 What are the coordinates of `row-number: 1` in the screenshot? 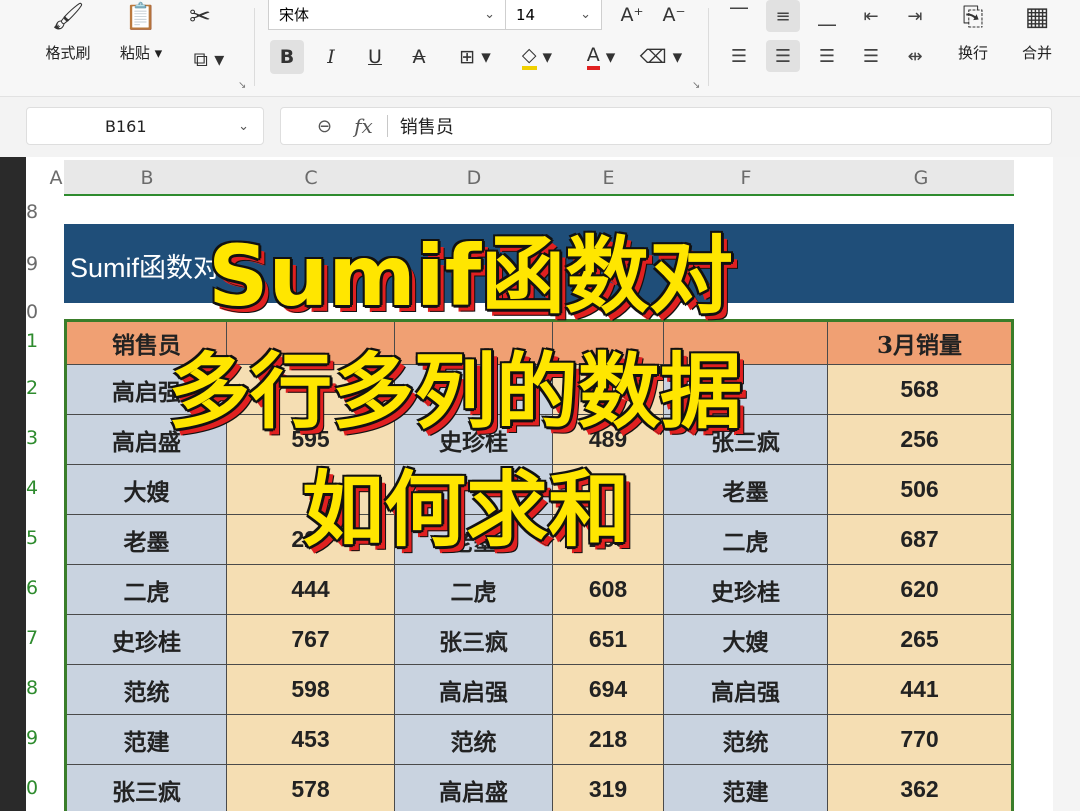 It's located at (35, 341).